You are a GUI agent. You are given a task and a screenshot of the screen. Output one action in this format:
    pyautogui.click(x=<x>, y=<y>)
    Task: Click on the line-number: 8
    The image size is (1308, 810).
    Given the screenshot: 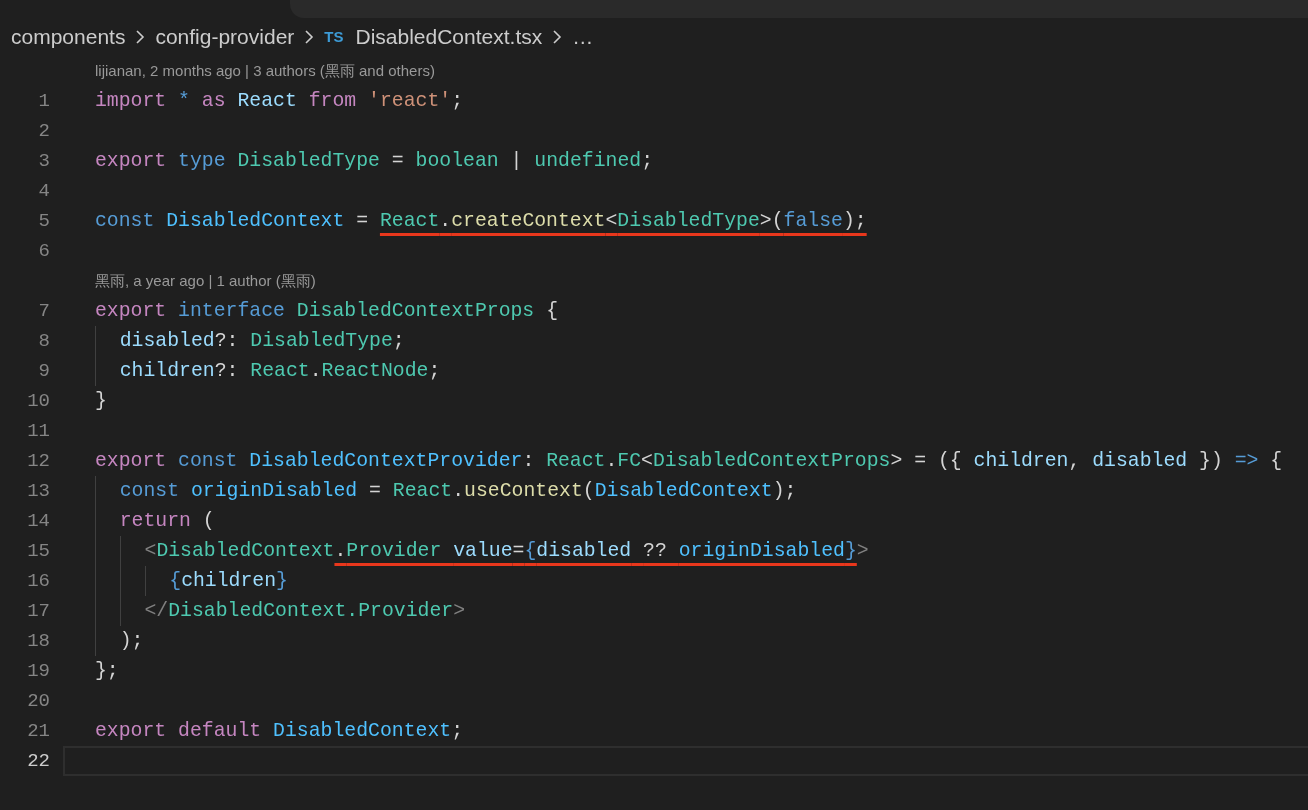 What is the action you would take?
    pyautogui.click(x=43, y=341)
    